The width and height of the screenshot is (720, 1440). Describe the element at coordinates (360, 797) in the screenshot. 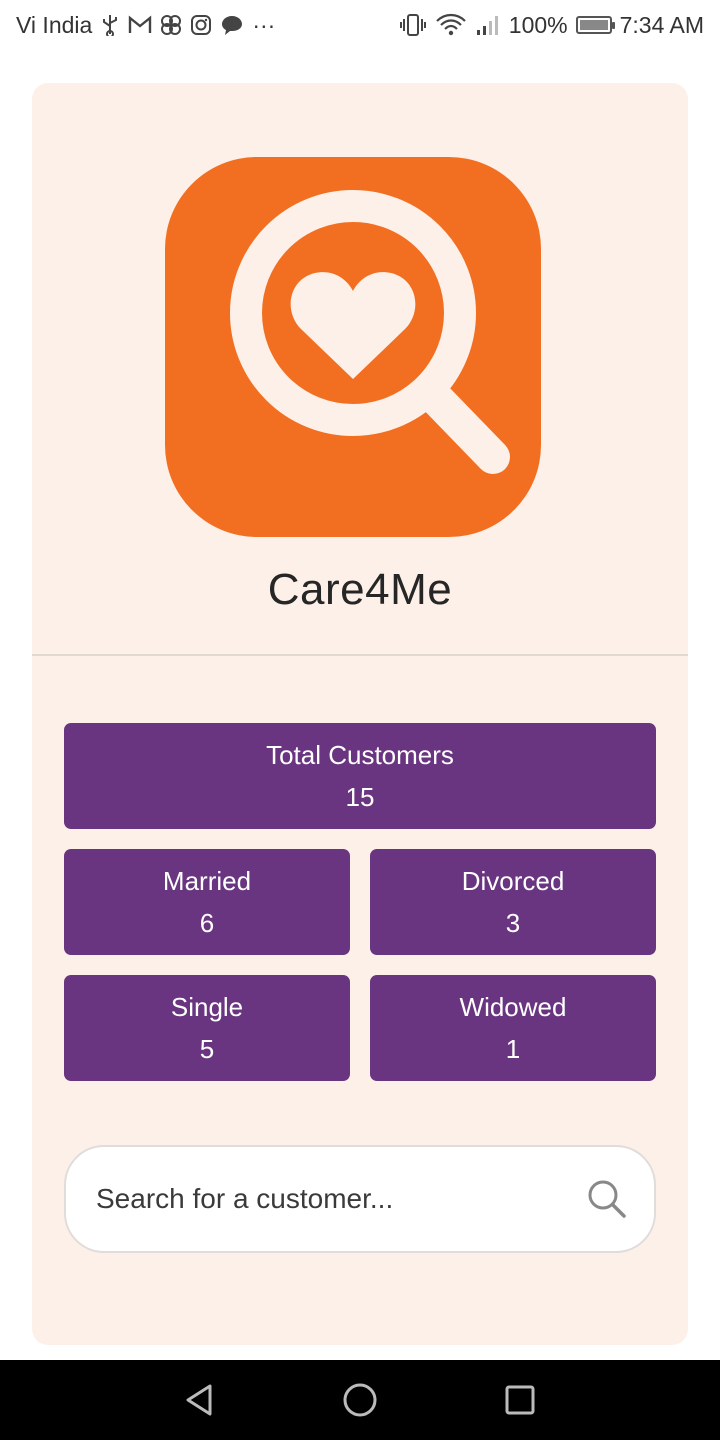

I see `stat-value: 15` at that location.